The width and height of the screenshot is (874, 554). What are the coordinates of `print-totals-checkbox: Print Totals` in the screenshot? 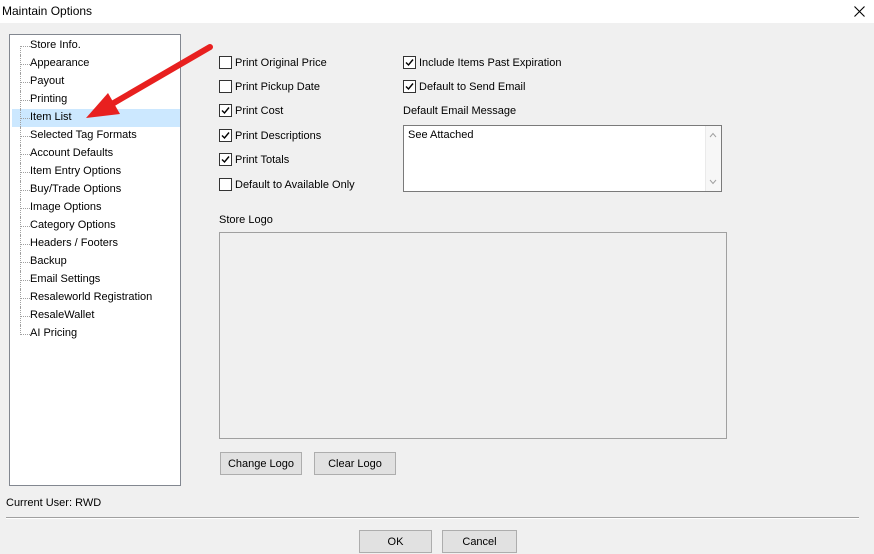 It's located at (254, 159).